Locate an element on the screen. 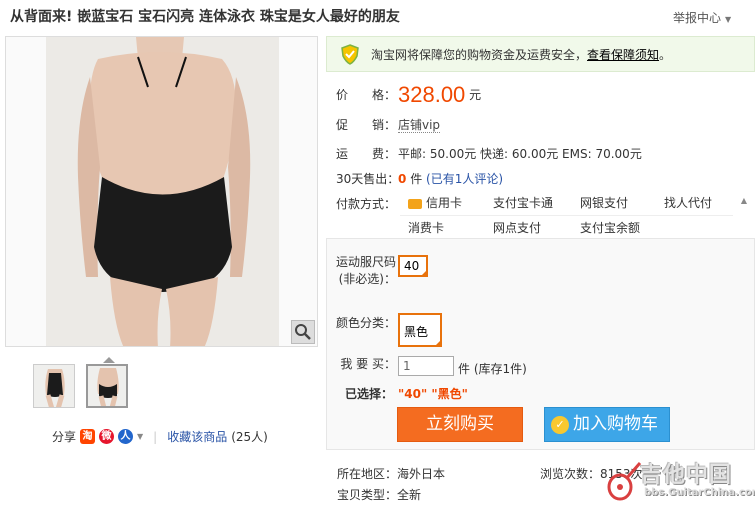 This screenshot has height=511, width=755. guarantee-end: 。 is located at coordinates (665, 54).